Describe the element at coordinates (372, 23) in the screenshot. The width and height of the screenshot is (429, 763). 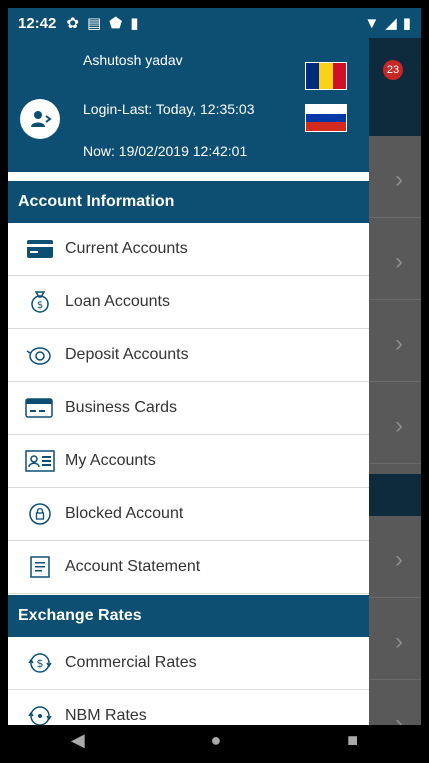
I see `wifi-icon: ▼` at that location.